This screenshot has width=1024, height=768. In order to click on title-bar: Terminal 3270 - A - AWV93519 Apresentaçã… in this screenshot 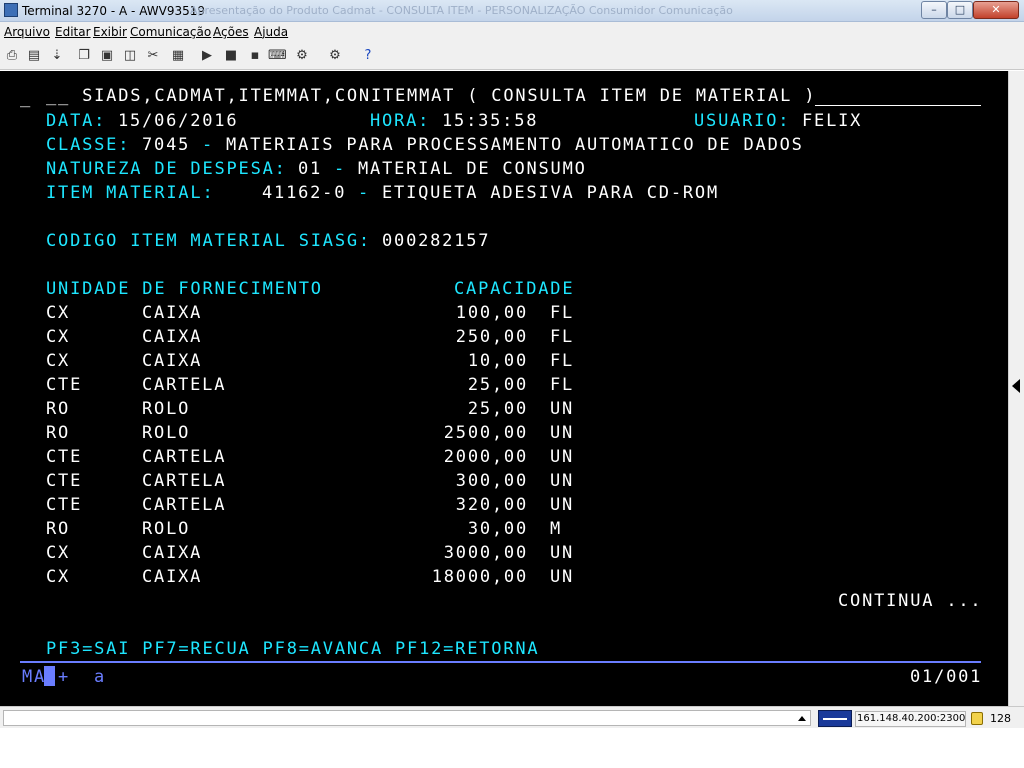, I will do `click(512, 11)`.